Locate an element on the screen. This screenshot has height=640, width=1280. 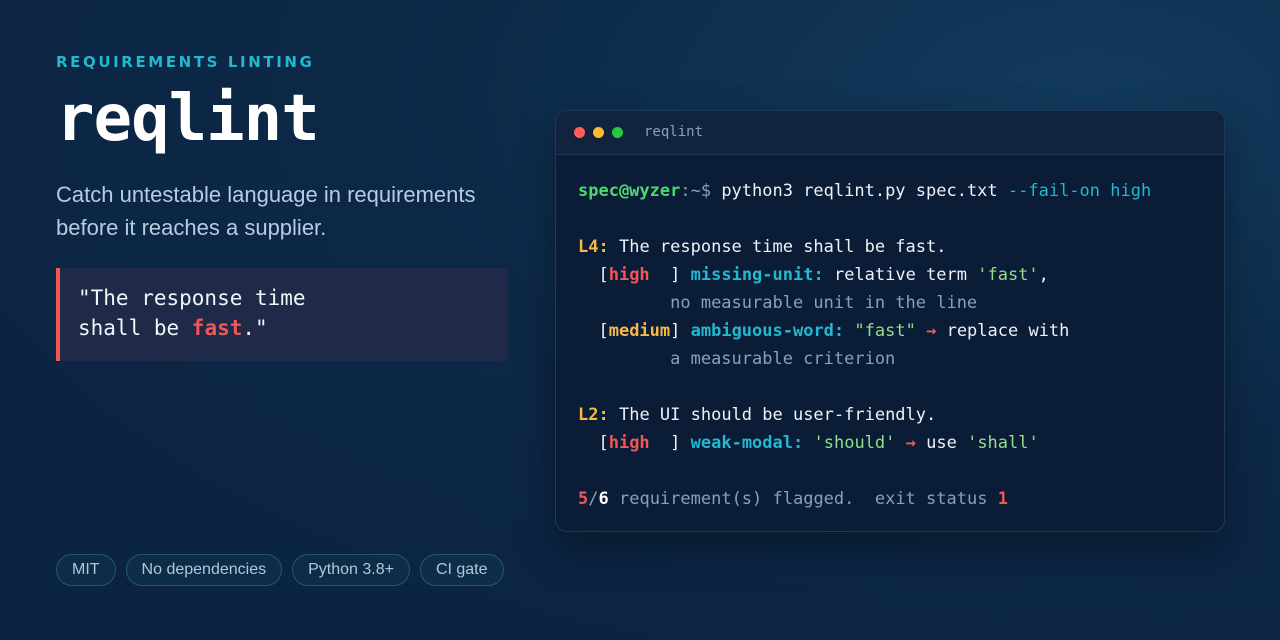
badge-python-version: Python 3.8+ is located at coordinates (351, 570).